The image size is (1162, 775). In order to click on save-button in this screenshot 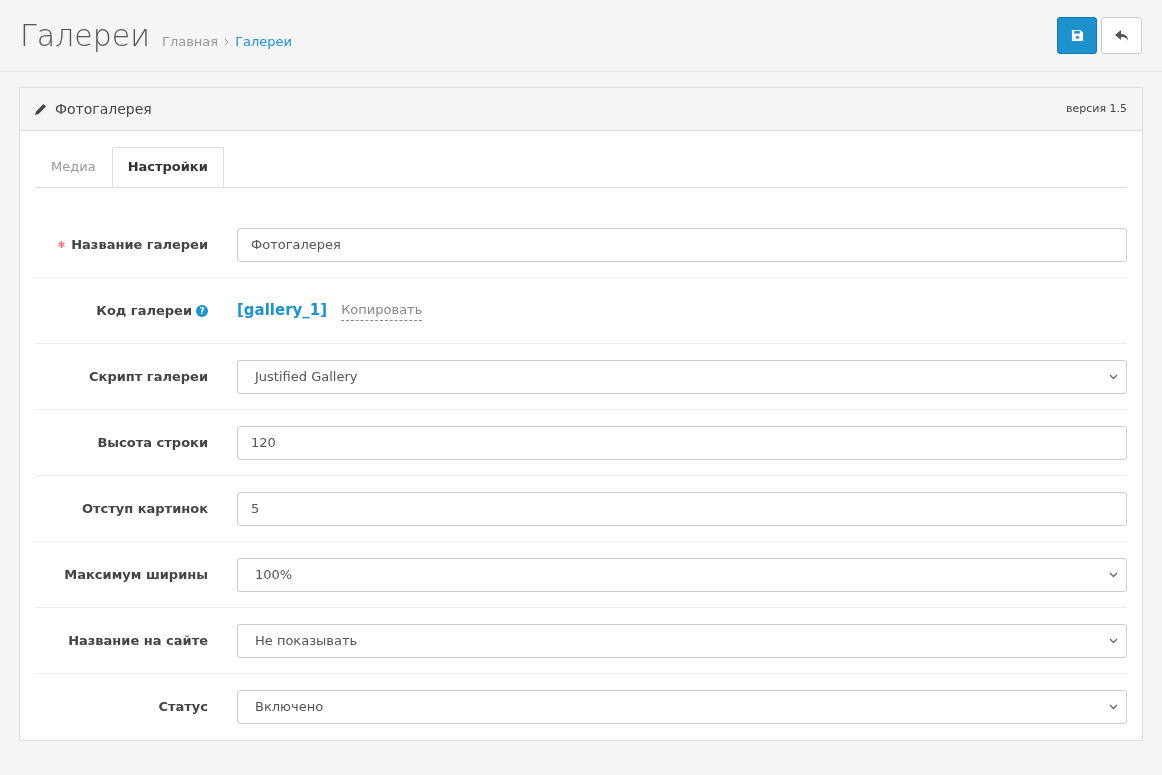, I will do `click(1077, 35)`.